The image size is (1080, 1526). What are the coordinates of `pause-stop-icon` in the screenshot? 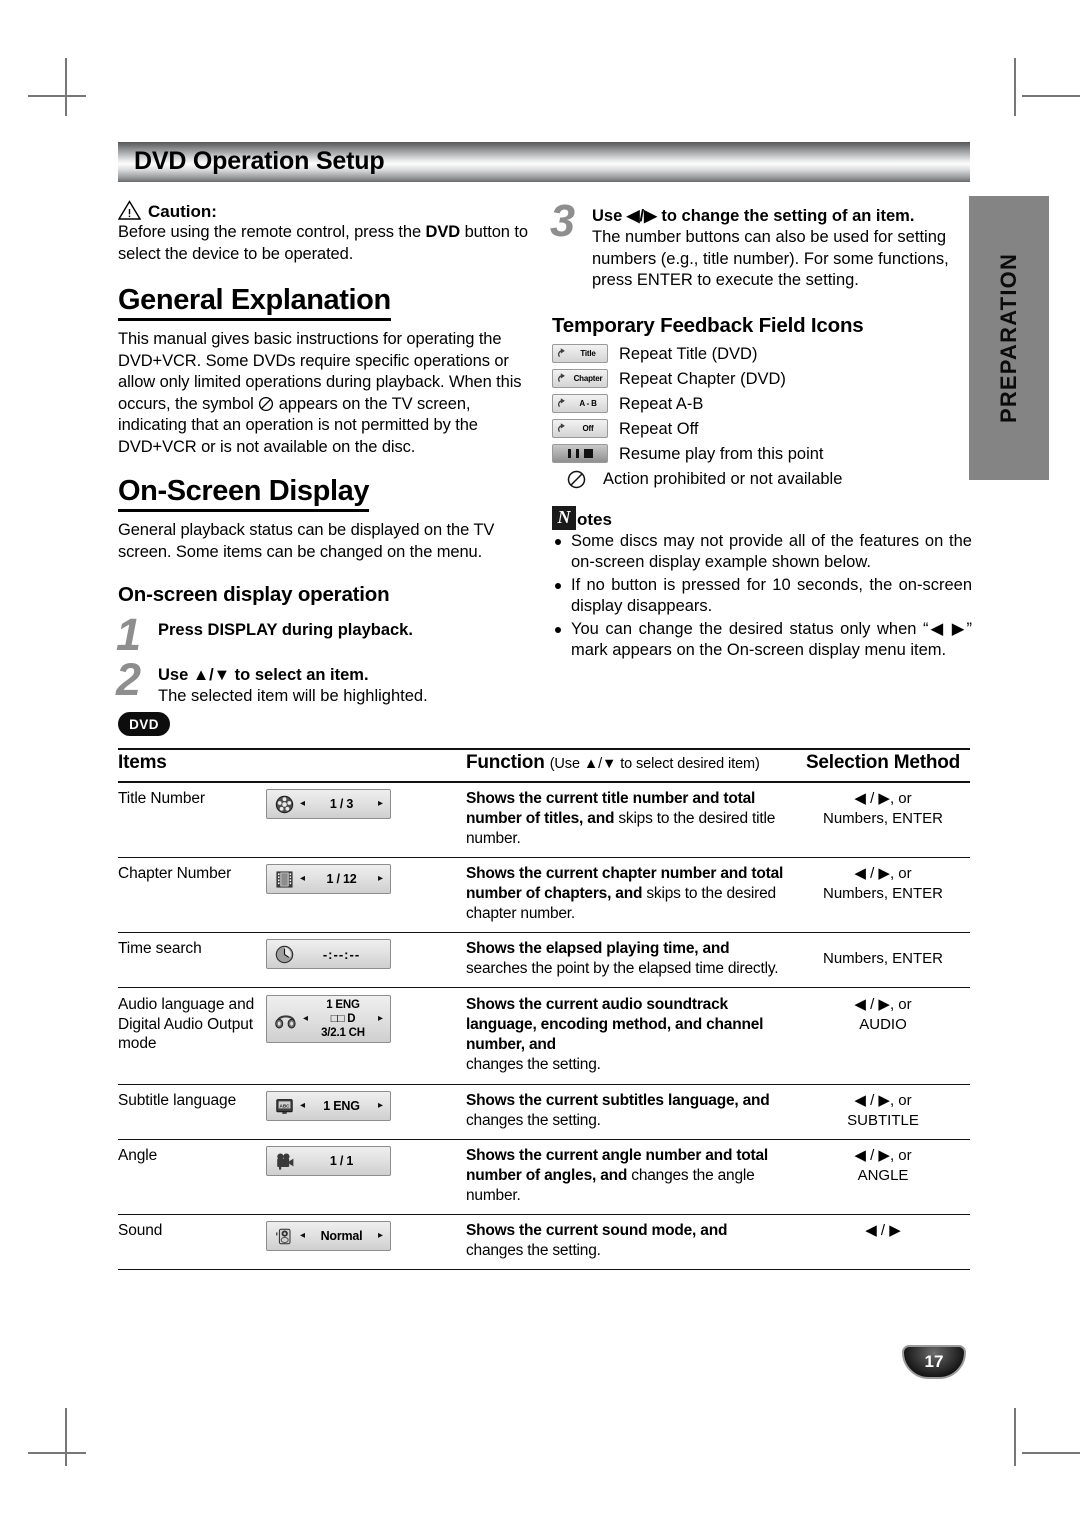 It's located at (580, 453).